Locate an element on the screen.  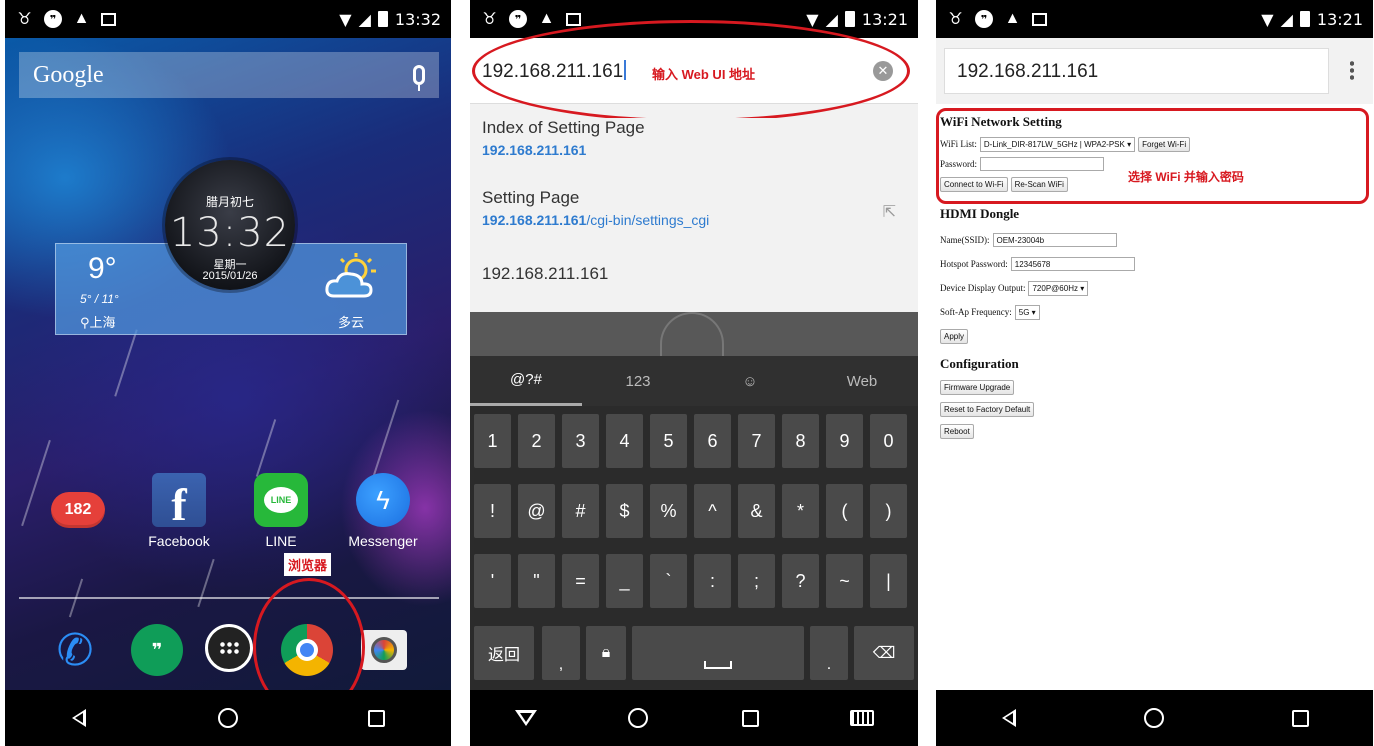
apply-button: Apply is located at coordinates (954, 336).